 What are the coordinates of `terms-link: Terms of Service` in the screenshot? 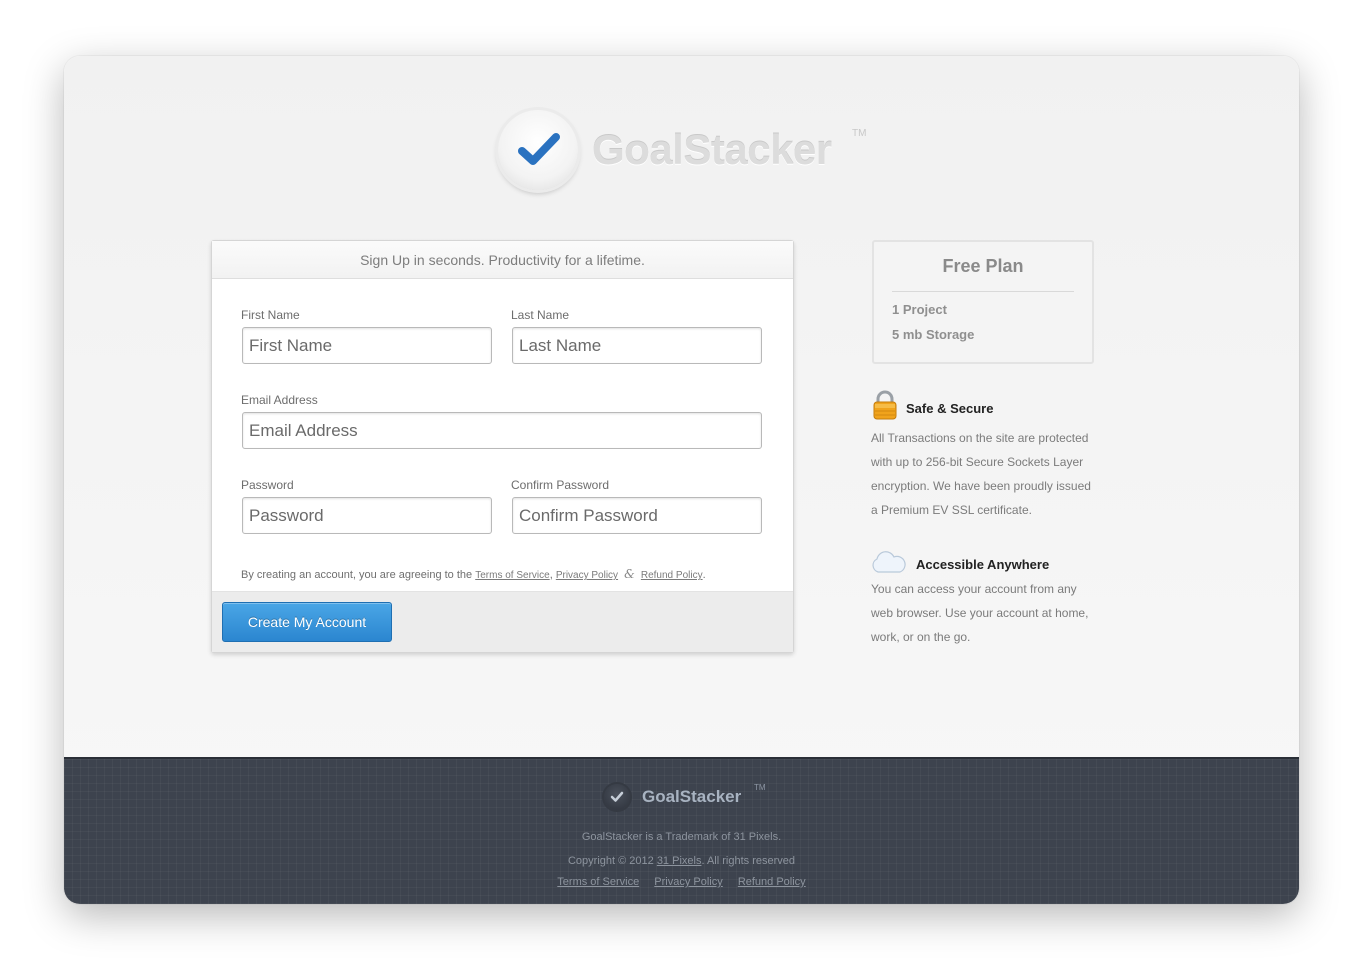 It's located at (512, 575).